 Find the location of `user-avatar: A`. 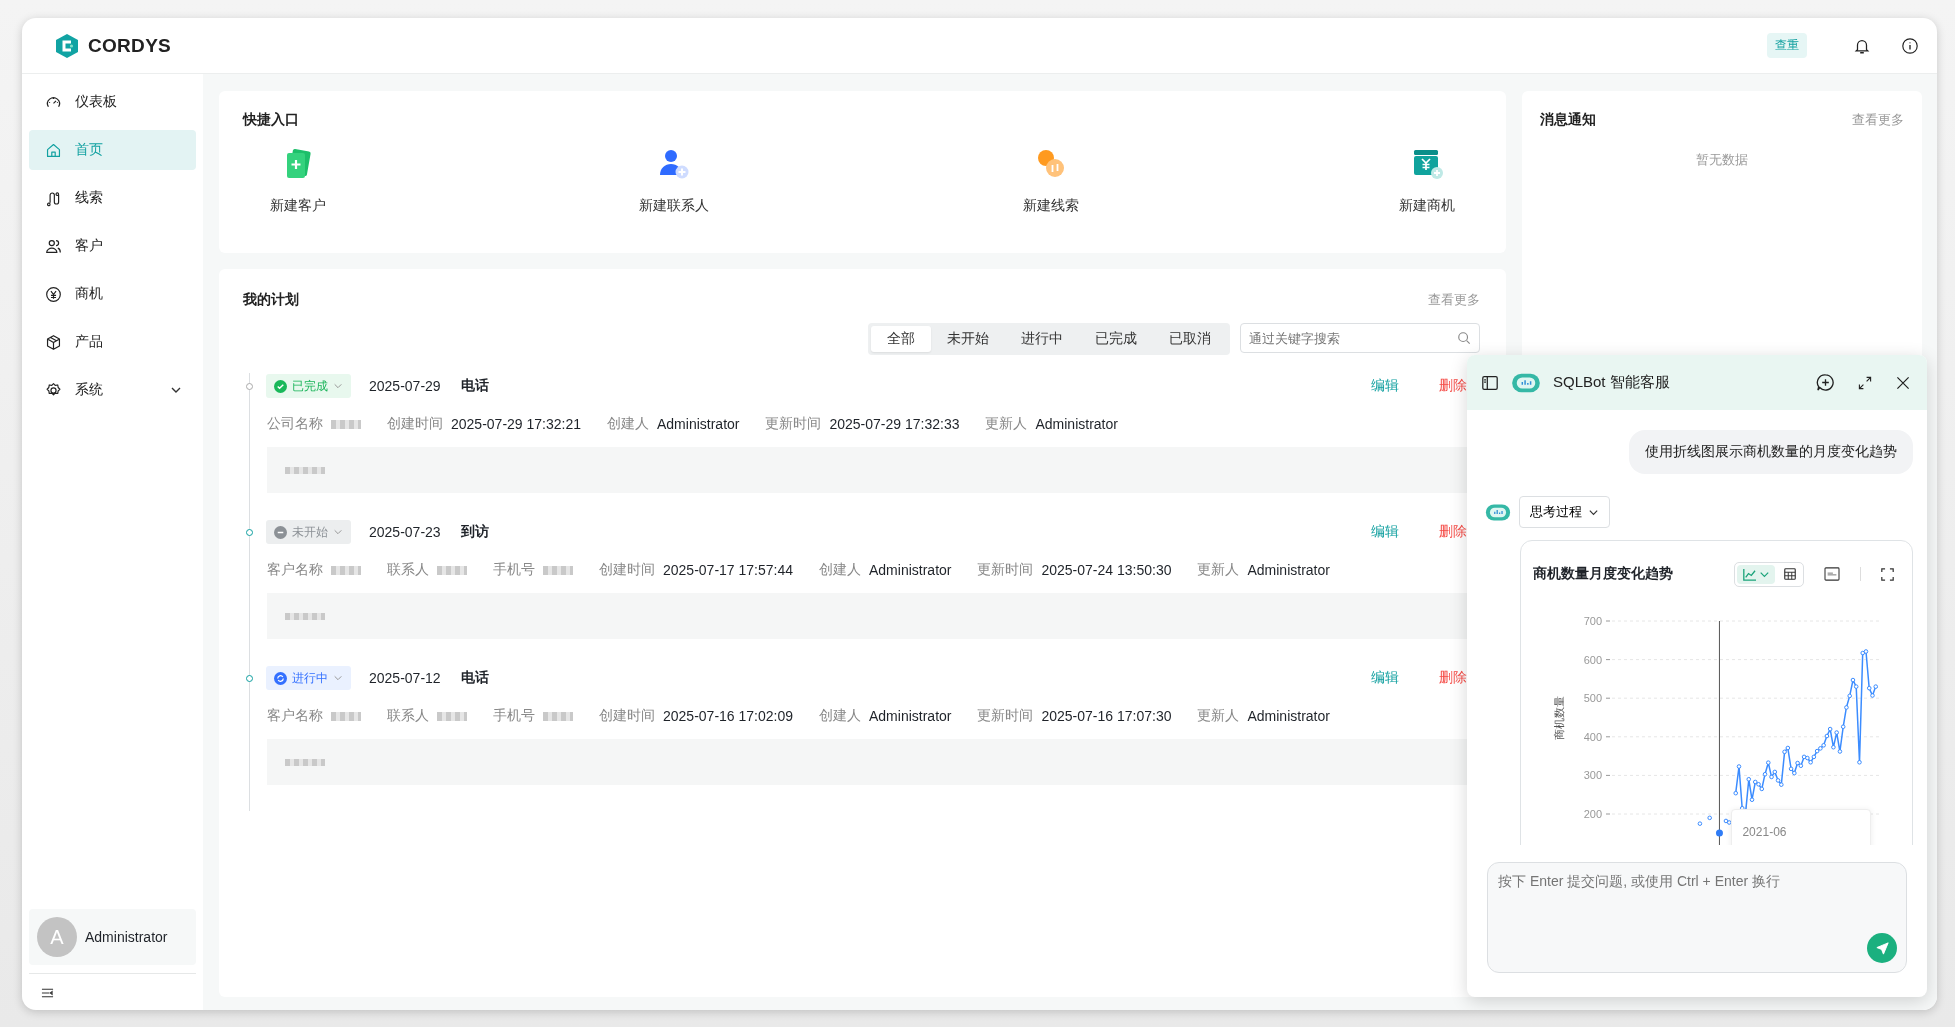

user-avatar: A is located at coordinates (57, 937).